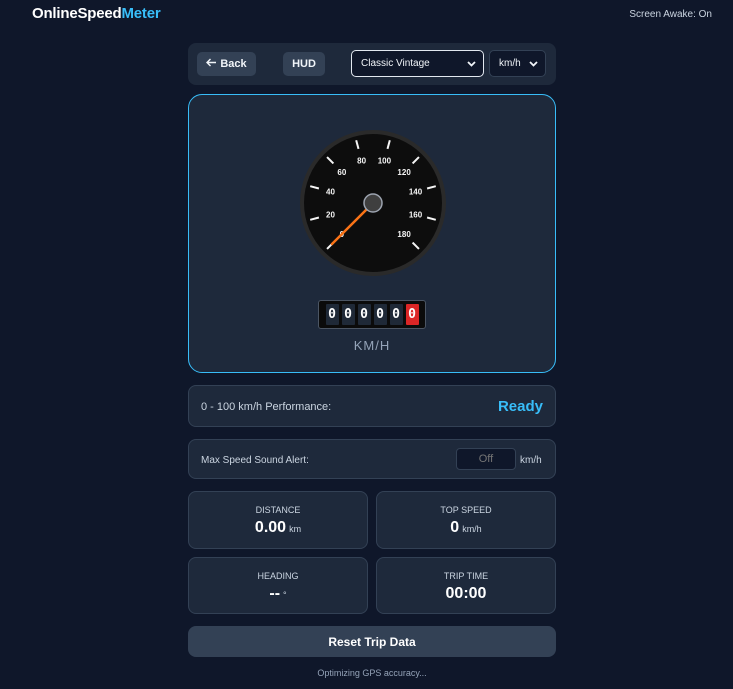 Image resolution: width=733 pixels, height=689 pixels. Describe the element at coordinates (255, 460) in the screenshot. I see `speed-alert-label: Max Speed Sound Alert:` at that location.